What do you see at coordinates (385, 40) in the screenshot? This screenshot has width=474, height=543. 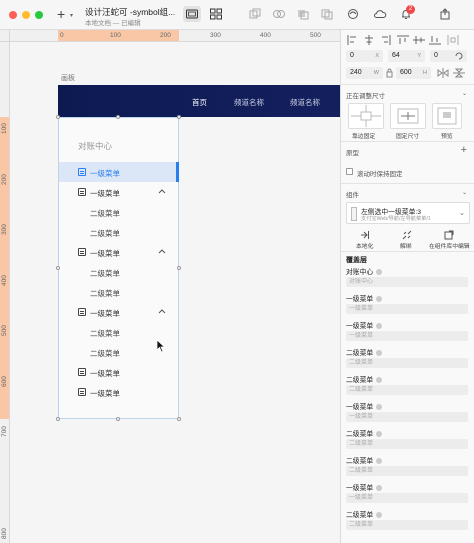 I see `align-right-icon` at bounding box center [385, 40].